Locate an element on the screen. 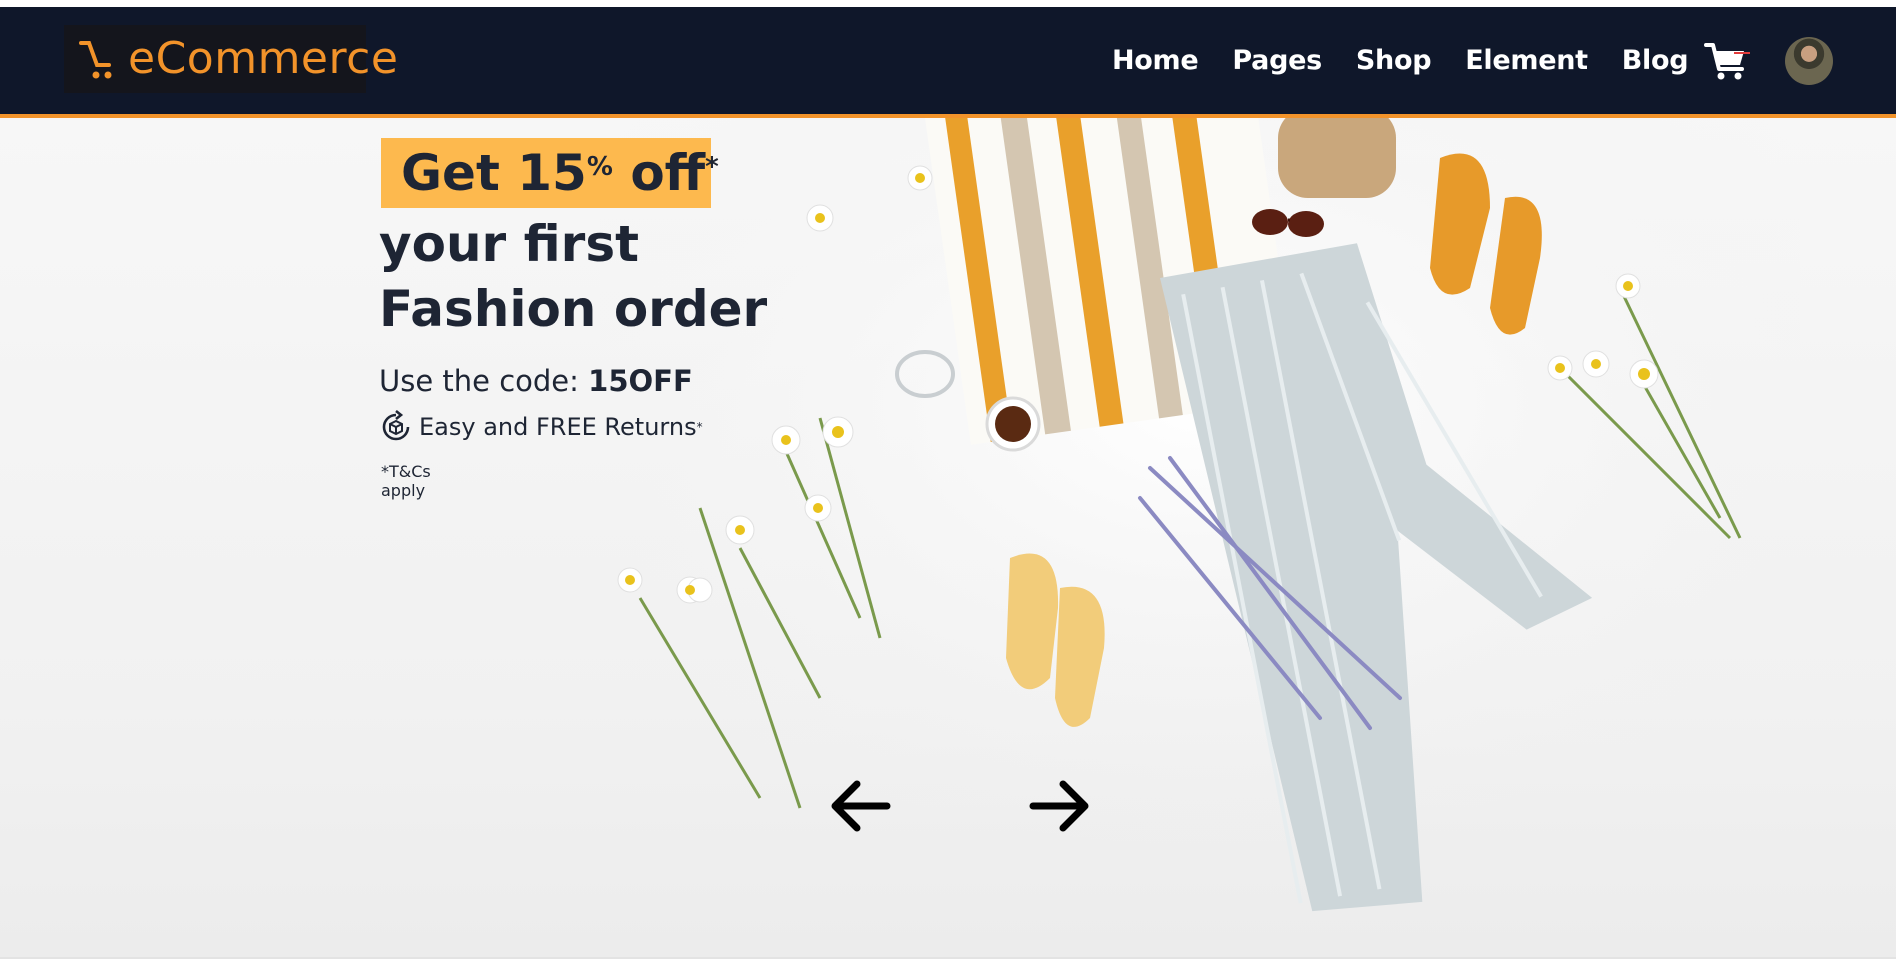 The image size is (1896, 959). offer-text: Get 15% off* is located at coordinates (560, 173).